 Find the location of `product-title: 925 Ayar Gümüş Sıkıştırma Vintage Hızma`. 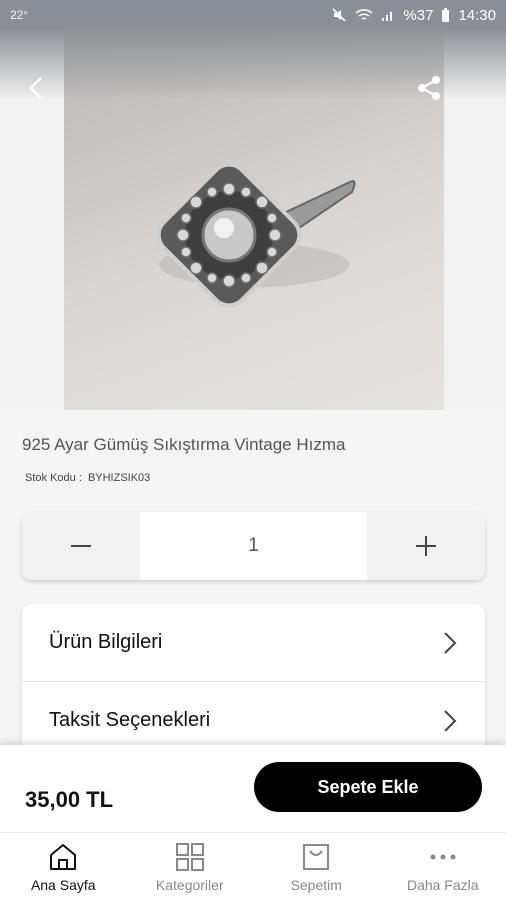

product-title: 925 Ayar Gümüş Sıkıştırma Vintage Hızma is located at coordinates (184, 444).